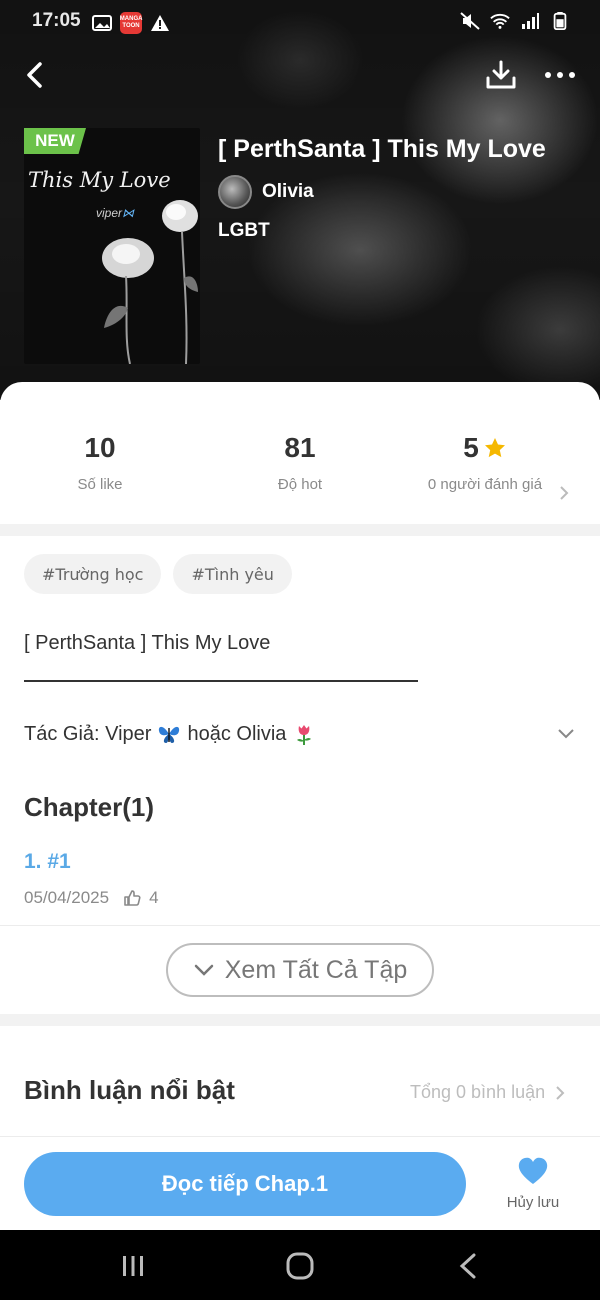 This screenshot has height=1300, width=600. Describe the element at coordinates (515, 21) in the screenshot. I see `status-right-icons` at that location.